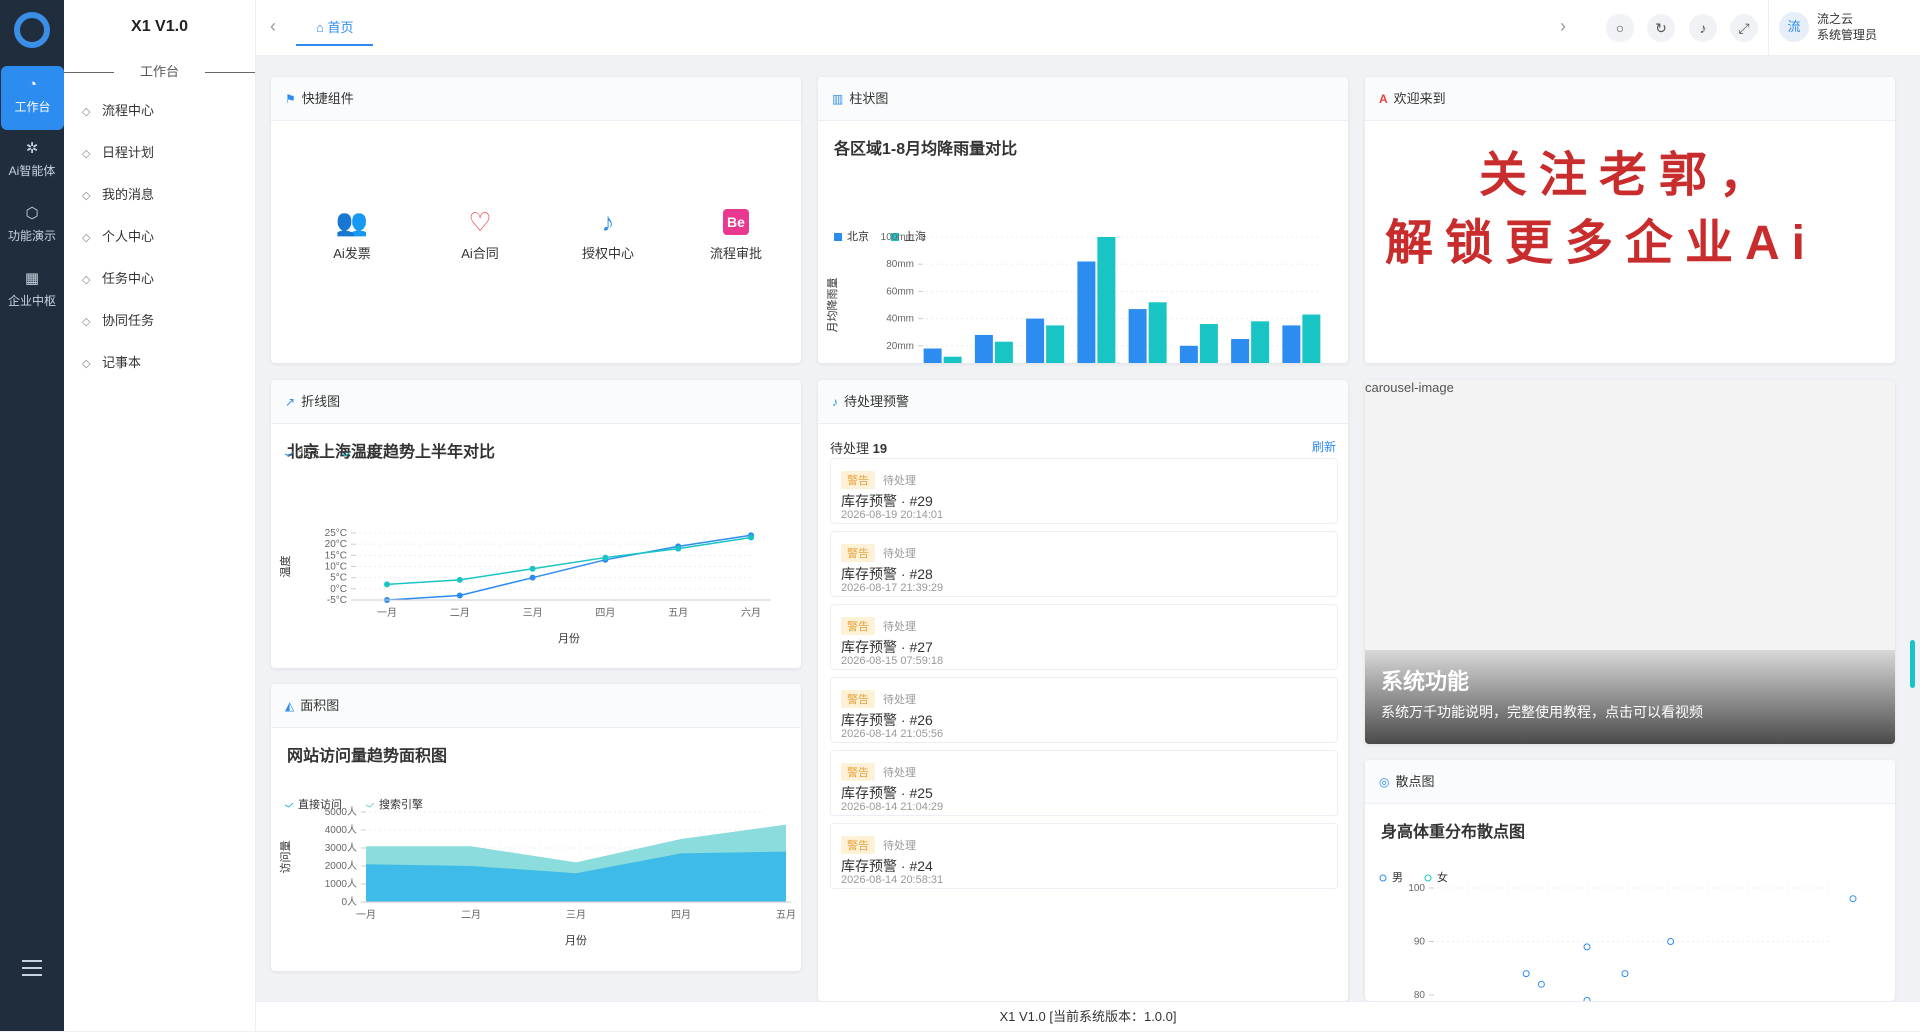 Image resolution: width=1920 pixels, height=1032 pixels. Describe the element at coordinates (480, 234) in the screenshot. I see `quick-item-1: ♡ Ai合同` at that location.